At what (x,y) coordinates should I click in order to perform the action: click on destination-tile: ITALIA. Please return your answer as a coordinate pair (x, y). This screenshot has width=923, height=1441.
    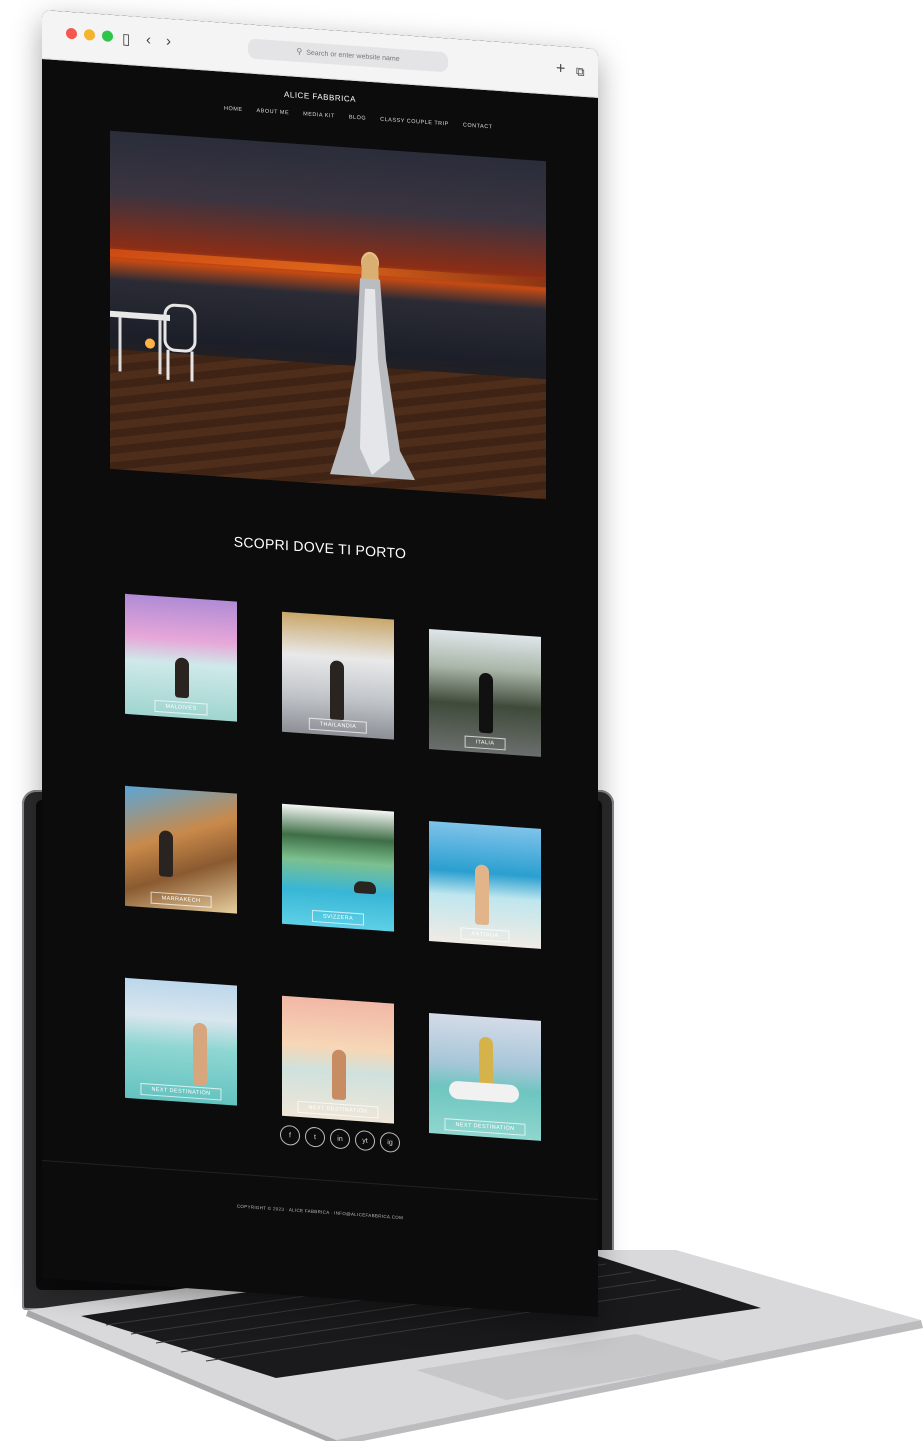
    Looking at the image, I should click on (485, 693).